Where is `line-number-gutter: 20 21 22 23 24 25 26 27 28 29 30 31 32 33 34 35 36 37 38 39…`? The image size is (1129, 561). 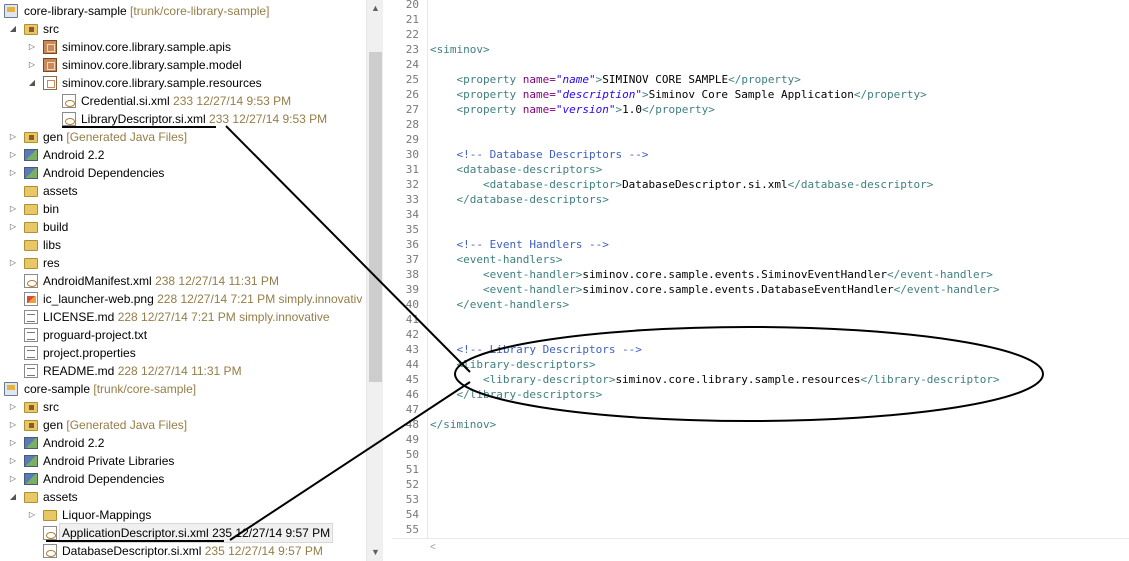 line-number-gutter: 20 21 22 23 24 25 26 27 28 29 30 31 32 33 34 35 36 37 38 39… is located at coordinates (410, 269).